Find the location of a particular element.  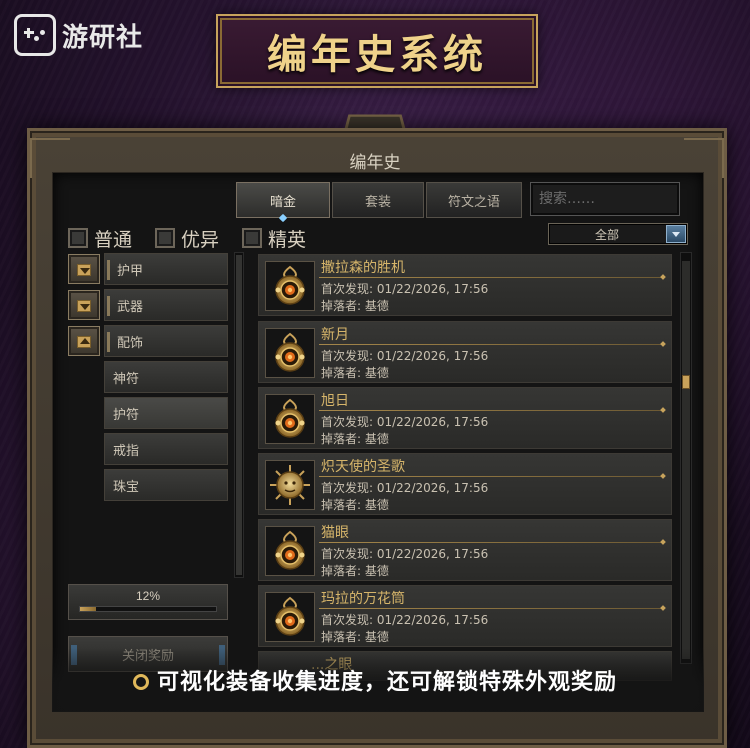

tab-unique: 暗金 is located at coordinates (283, 200).